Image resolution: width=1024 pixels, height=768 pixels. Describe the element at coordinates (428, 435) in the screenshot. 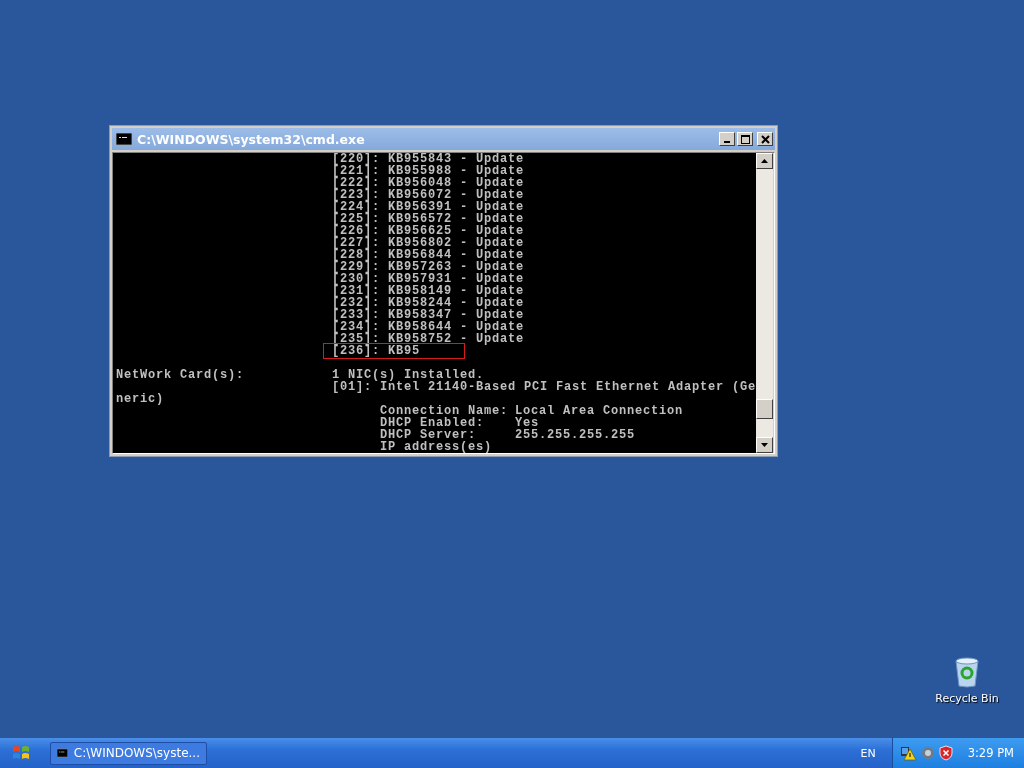

I see `property-label: DHCP Server:` at that location.